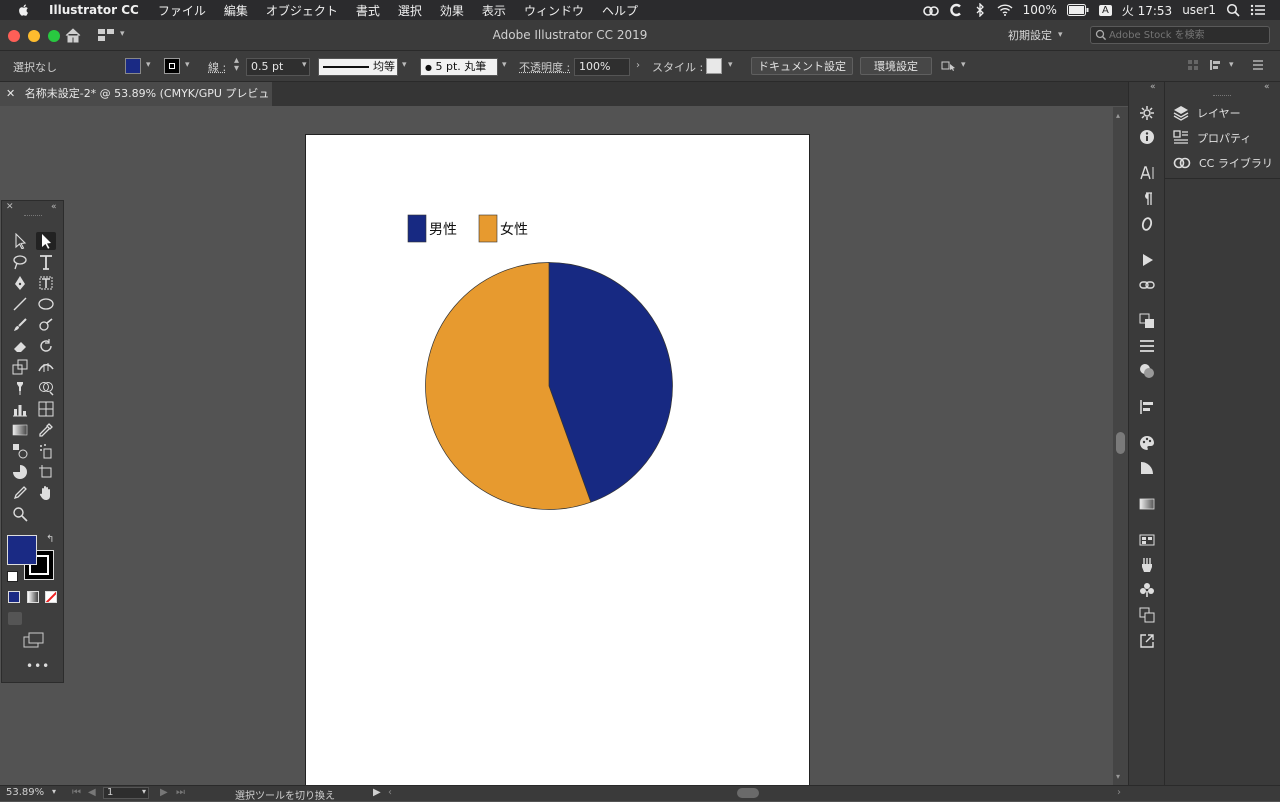 This screenshot has height=802, width=1280. What do you see at coordinates (1147, 285) in the screenshot?
I see `links-icon` at bounding box center [1147, 285].